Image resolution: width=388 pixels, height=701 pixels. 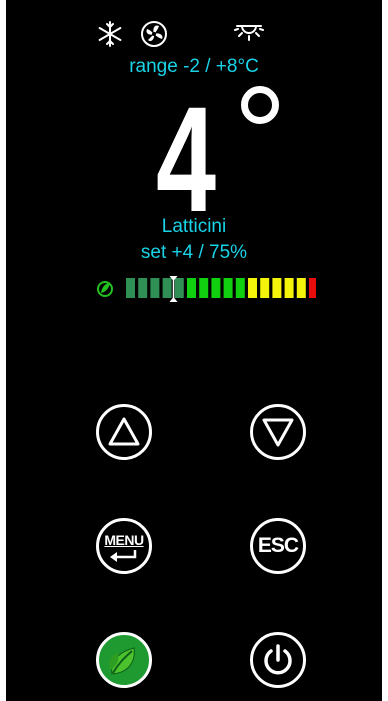 I want to click on snowflake-icon, so click(x=110, y=34).